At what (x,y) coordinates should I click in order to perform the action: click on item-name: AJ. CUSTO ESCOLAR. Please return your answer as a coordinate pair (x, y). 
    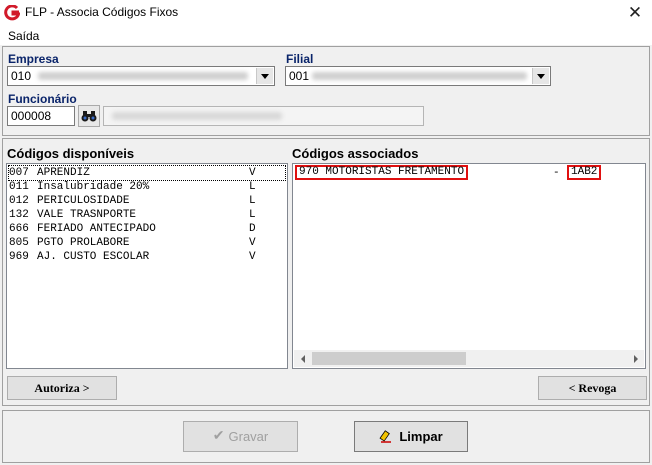
    Looking at the image, I should click on (93, 257).